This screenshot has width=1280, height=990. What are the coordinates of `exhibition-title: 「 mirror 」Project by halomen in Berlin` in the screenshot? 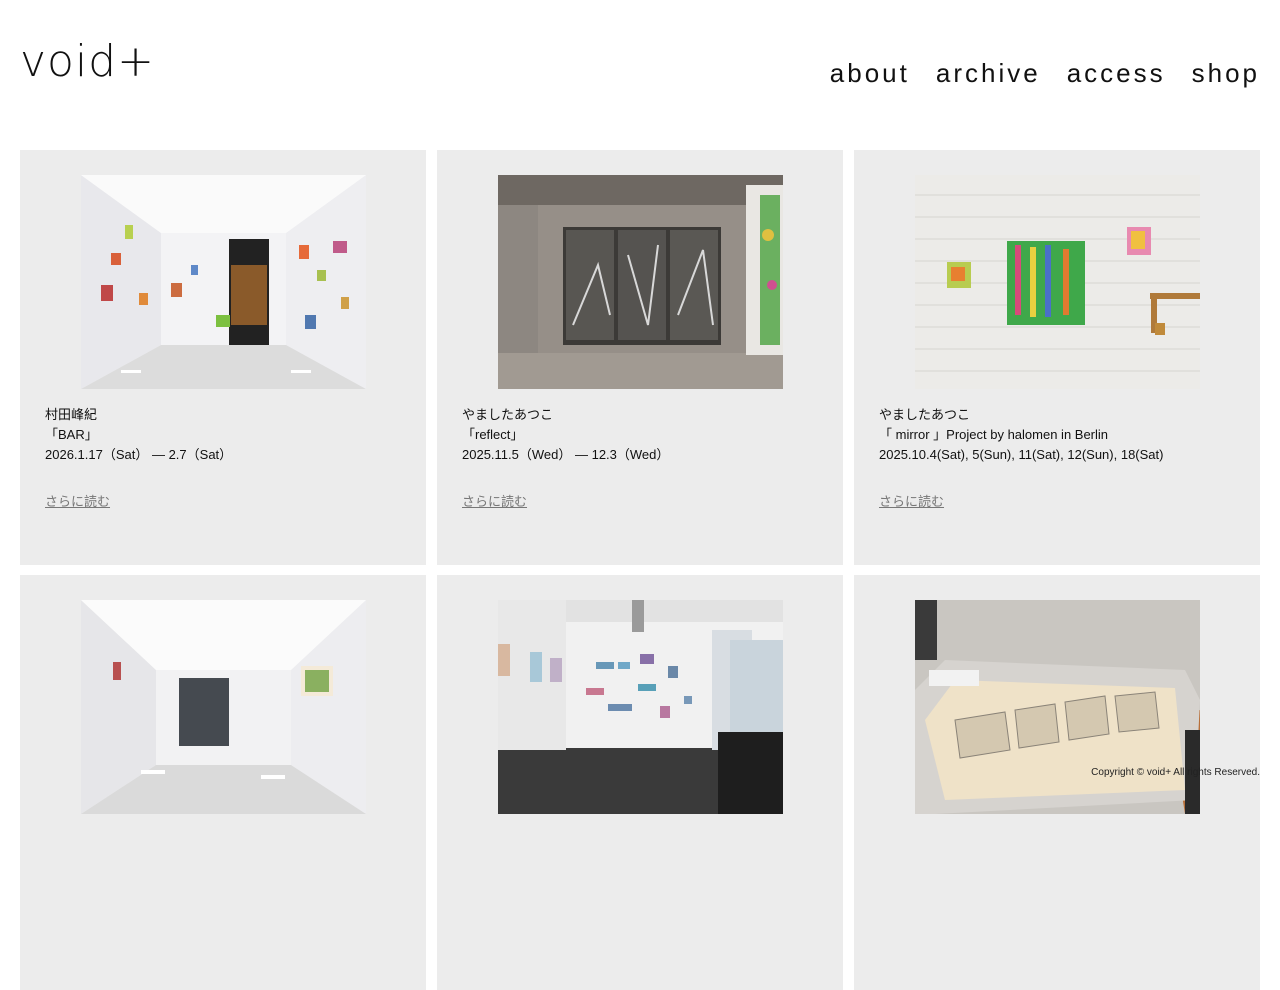 It's located at (994, 434).